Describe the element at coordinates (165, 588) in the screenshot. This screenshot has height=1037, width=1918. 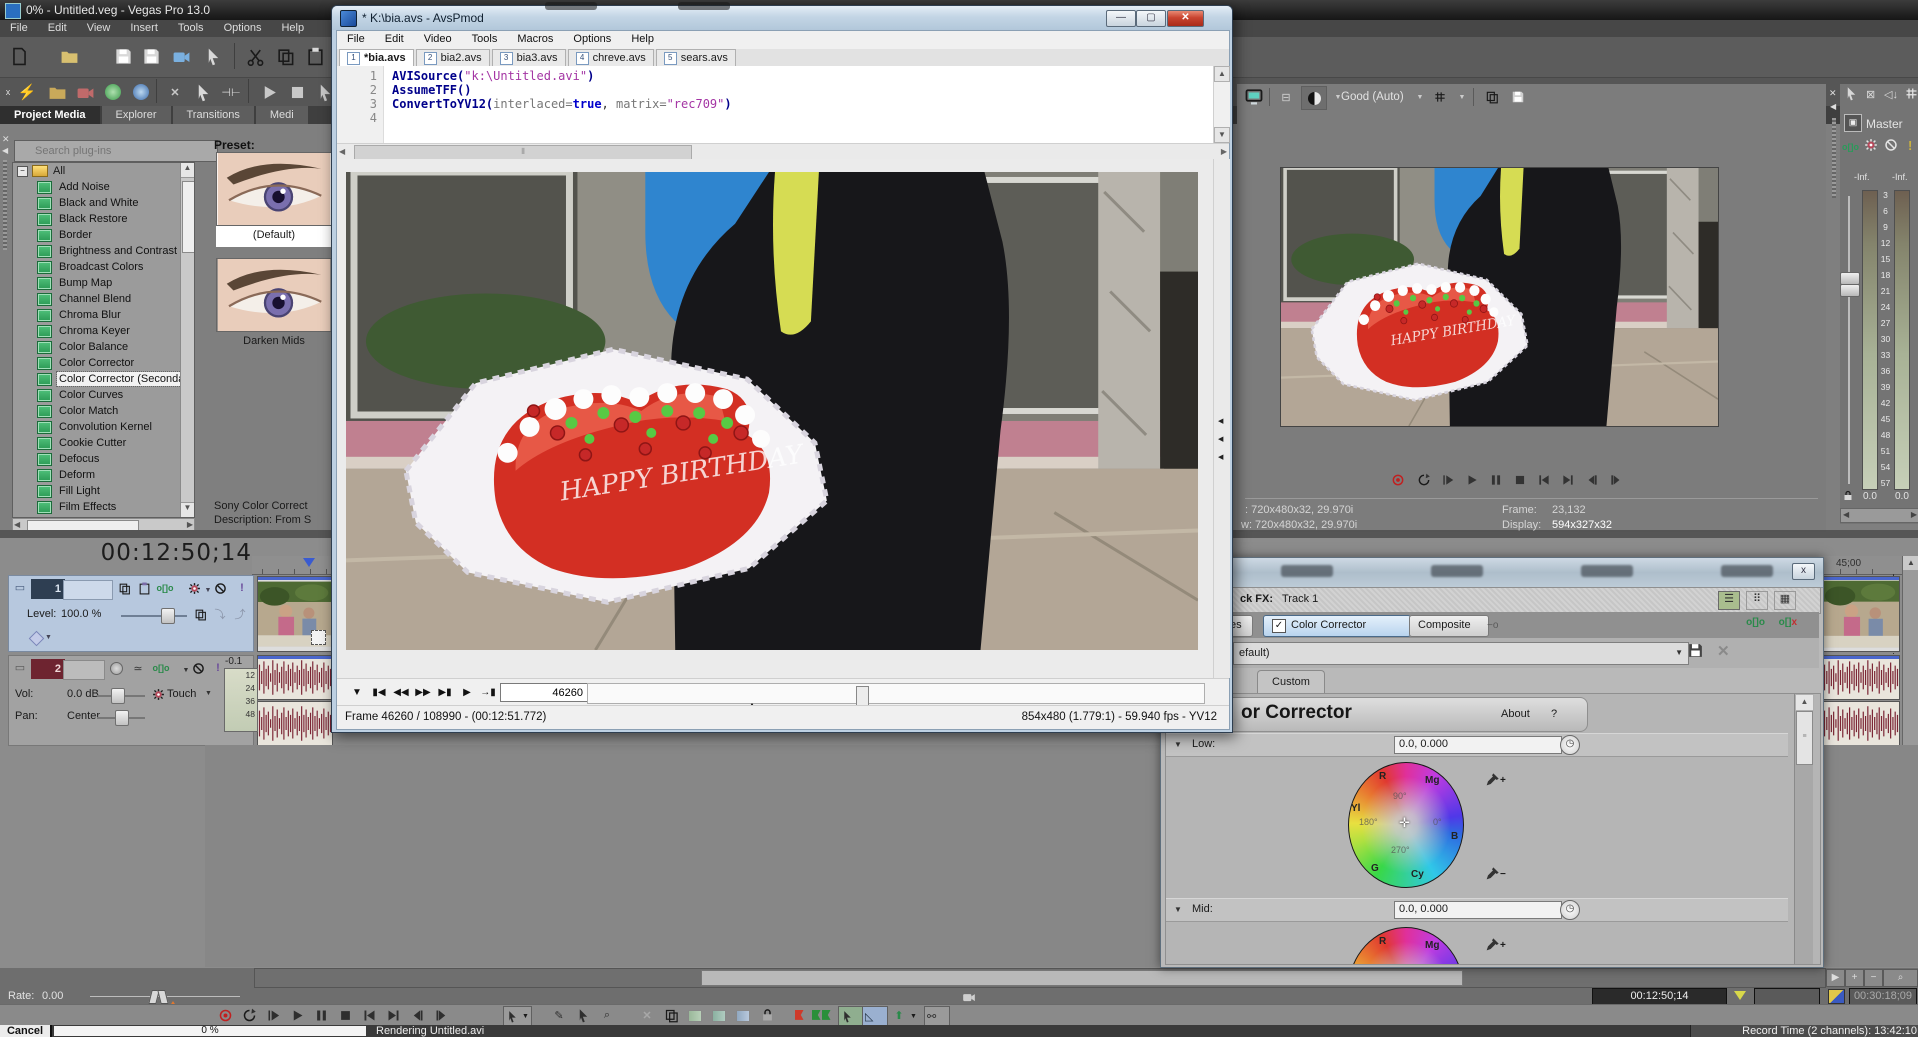
I see `track-fx-icon: o[]o` at that location.